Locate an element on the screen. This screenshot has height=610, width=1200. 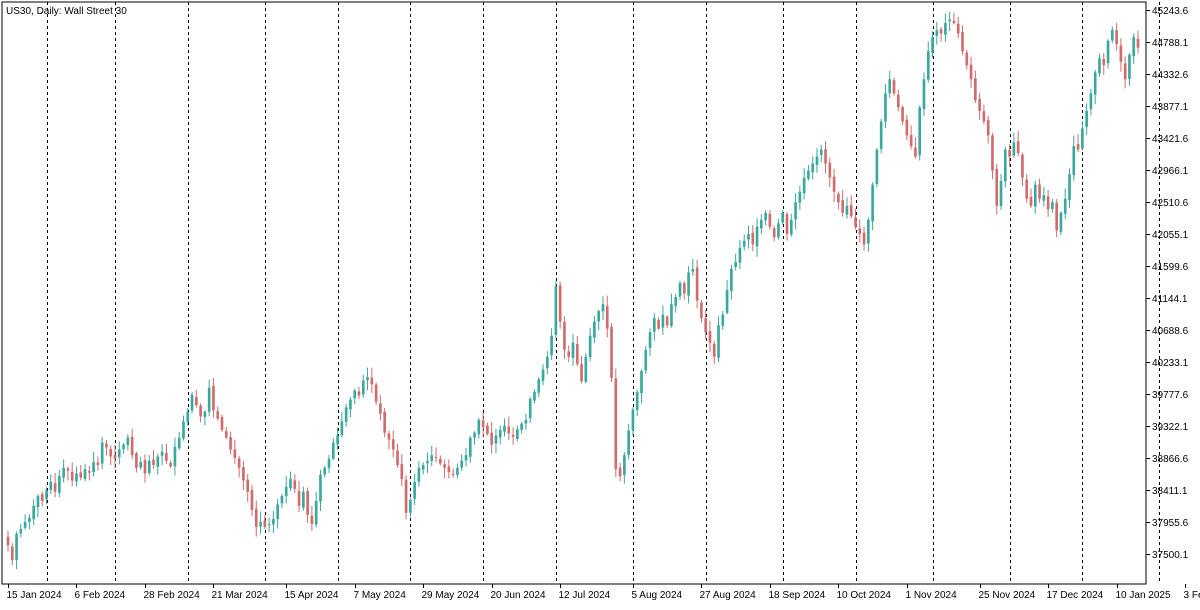
x-tick-label: 5 Aug 2024 is located at coordinates (657, 595).